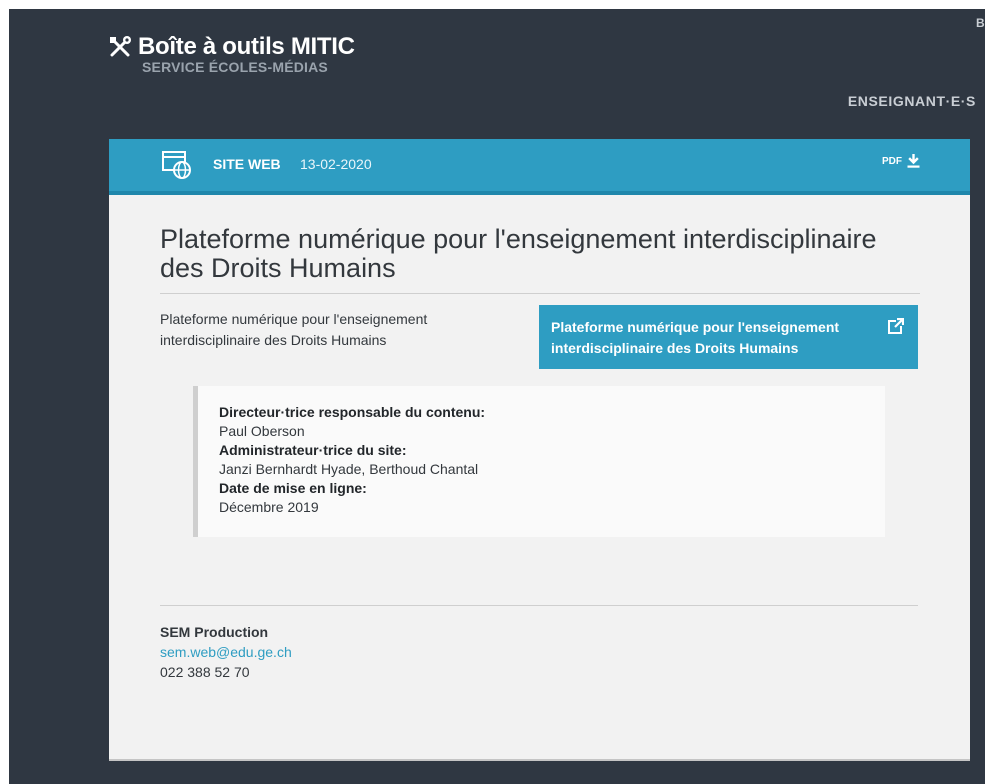  Describe the element at coordinates (913, 161) in the screenshot. I see `download-icon` at that location.